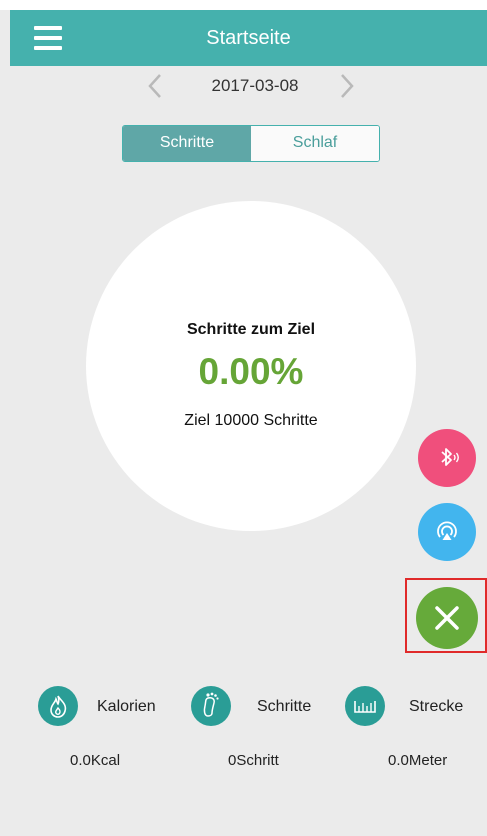 This screenshot has height=836, width=487. I want to click on sync-button, so click(447, 532).